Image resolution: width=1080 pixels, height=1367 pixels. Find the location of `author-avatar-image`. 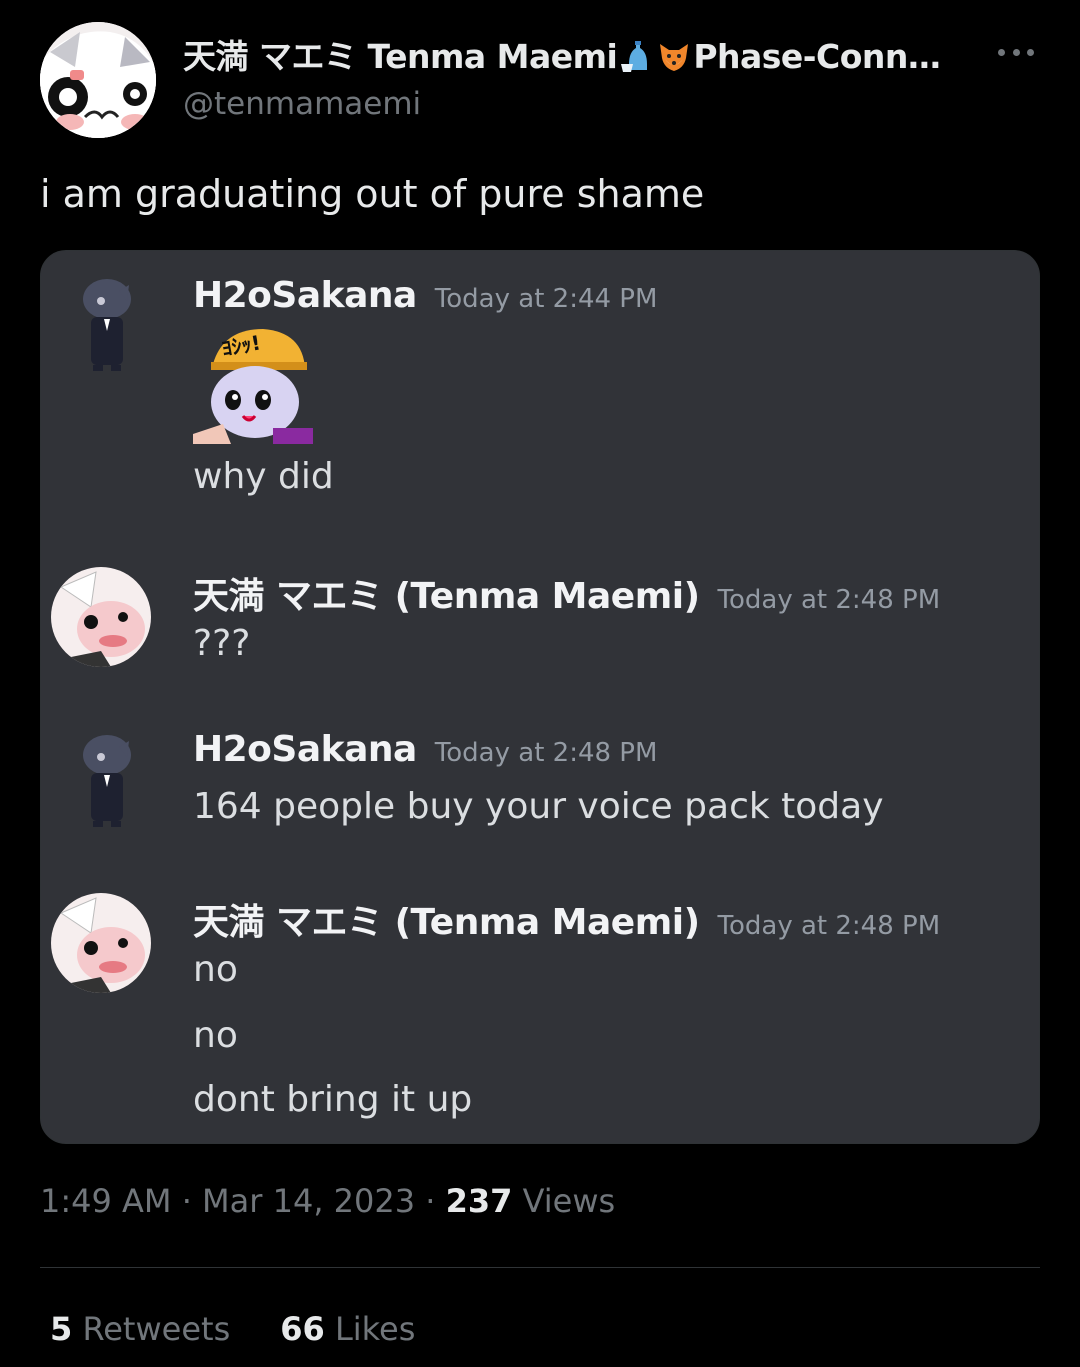

author-avatar-image is located at coordinates (98, 80).